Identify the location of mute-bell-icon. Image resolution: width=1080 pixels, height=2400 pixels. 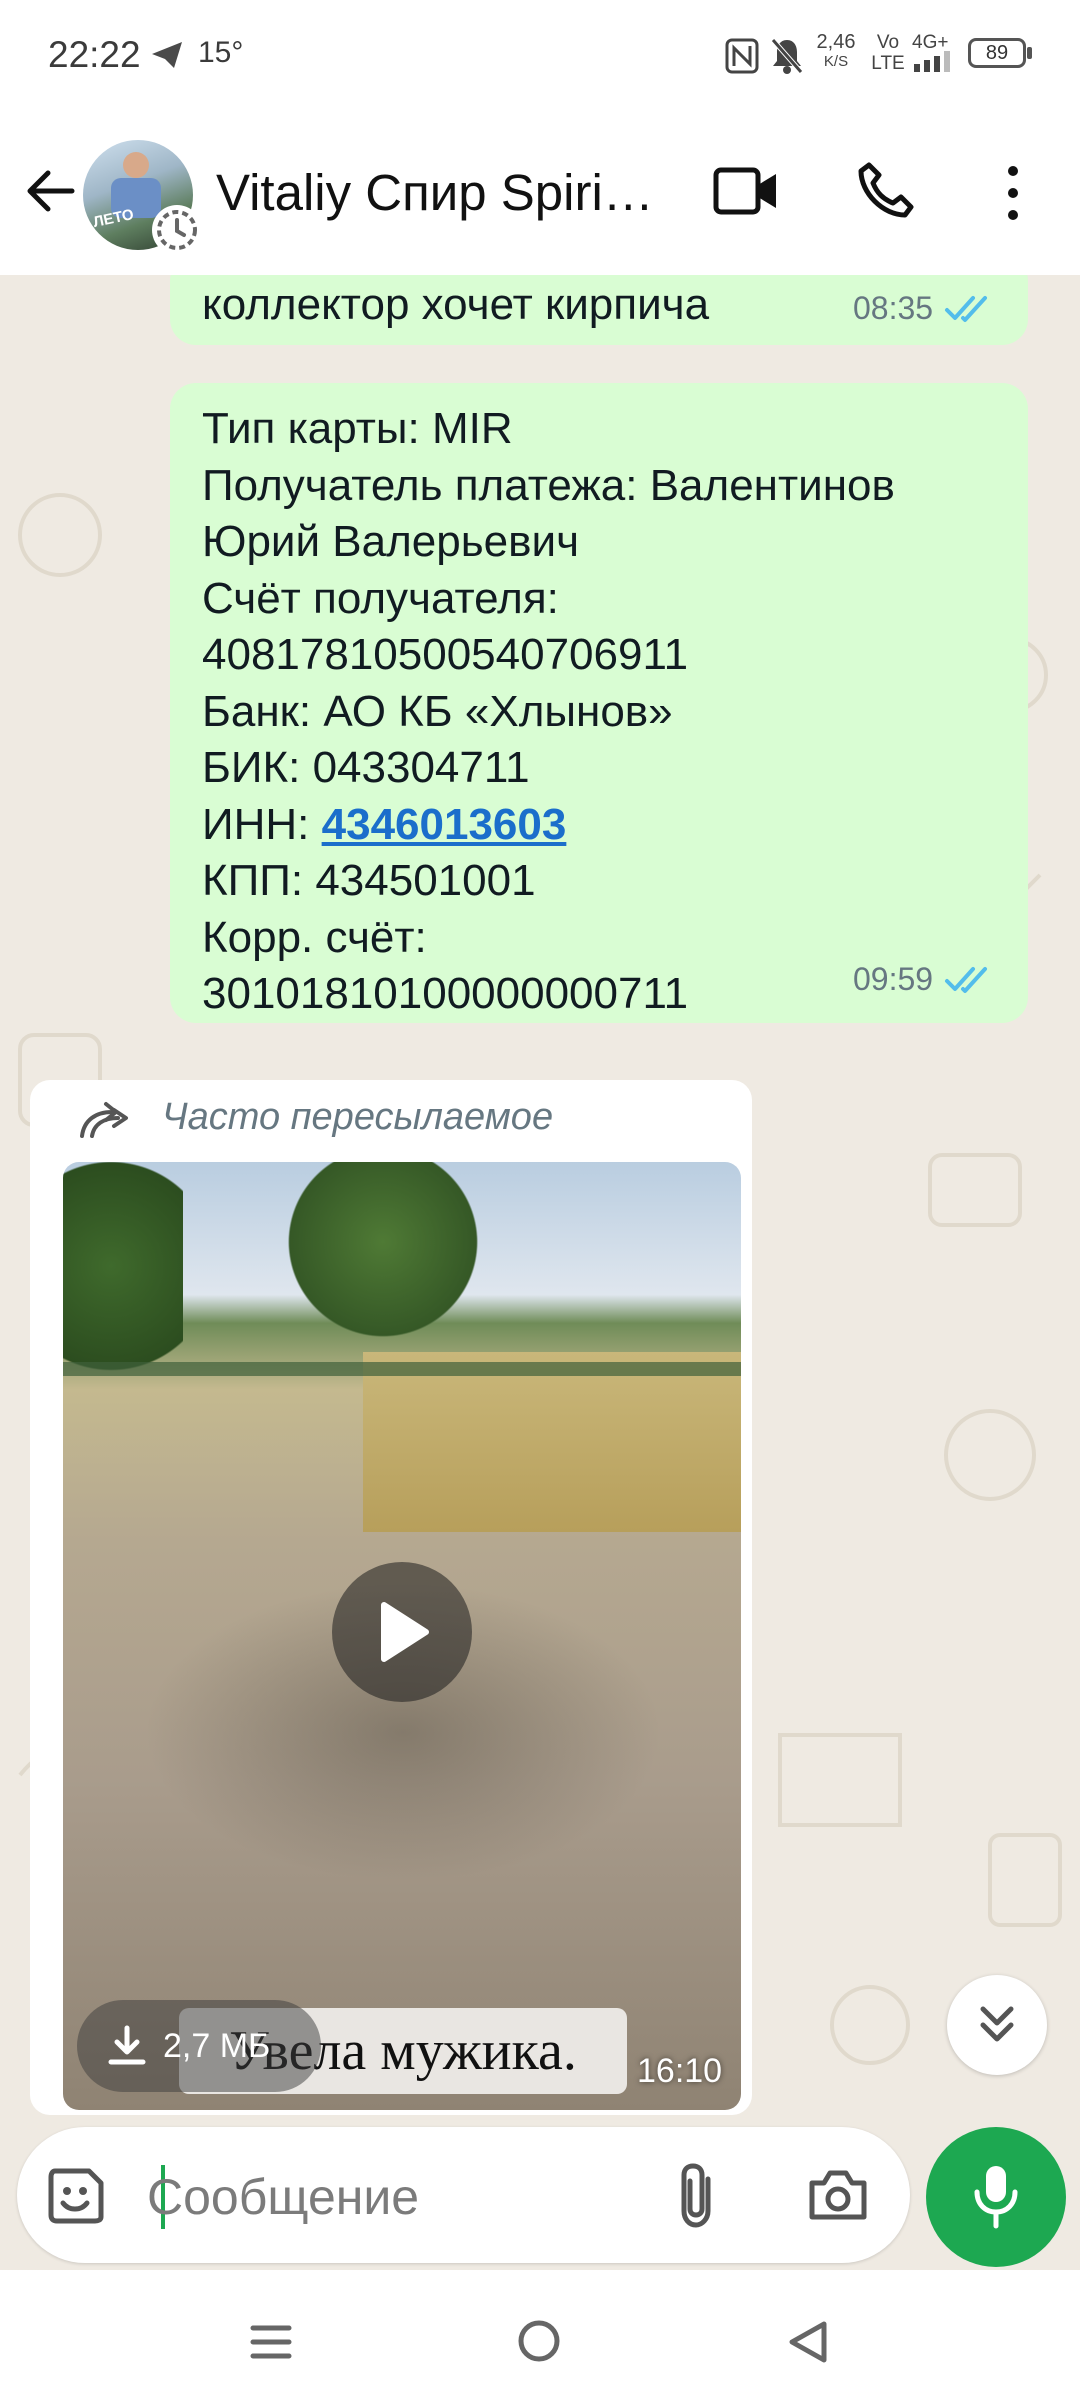
(787, 56).